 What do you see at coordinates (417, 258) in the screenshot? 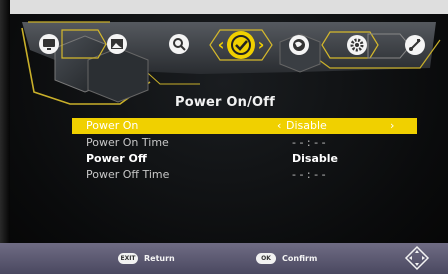
I see `navigation-diamond-icon` at bounding box center [417, 258].